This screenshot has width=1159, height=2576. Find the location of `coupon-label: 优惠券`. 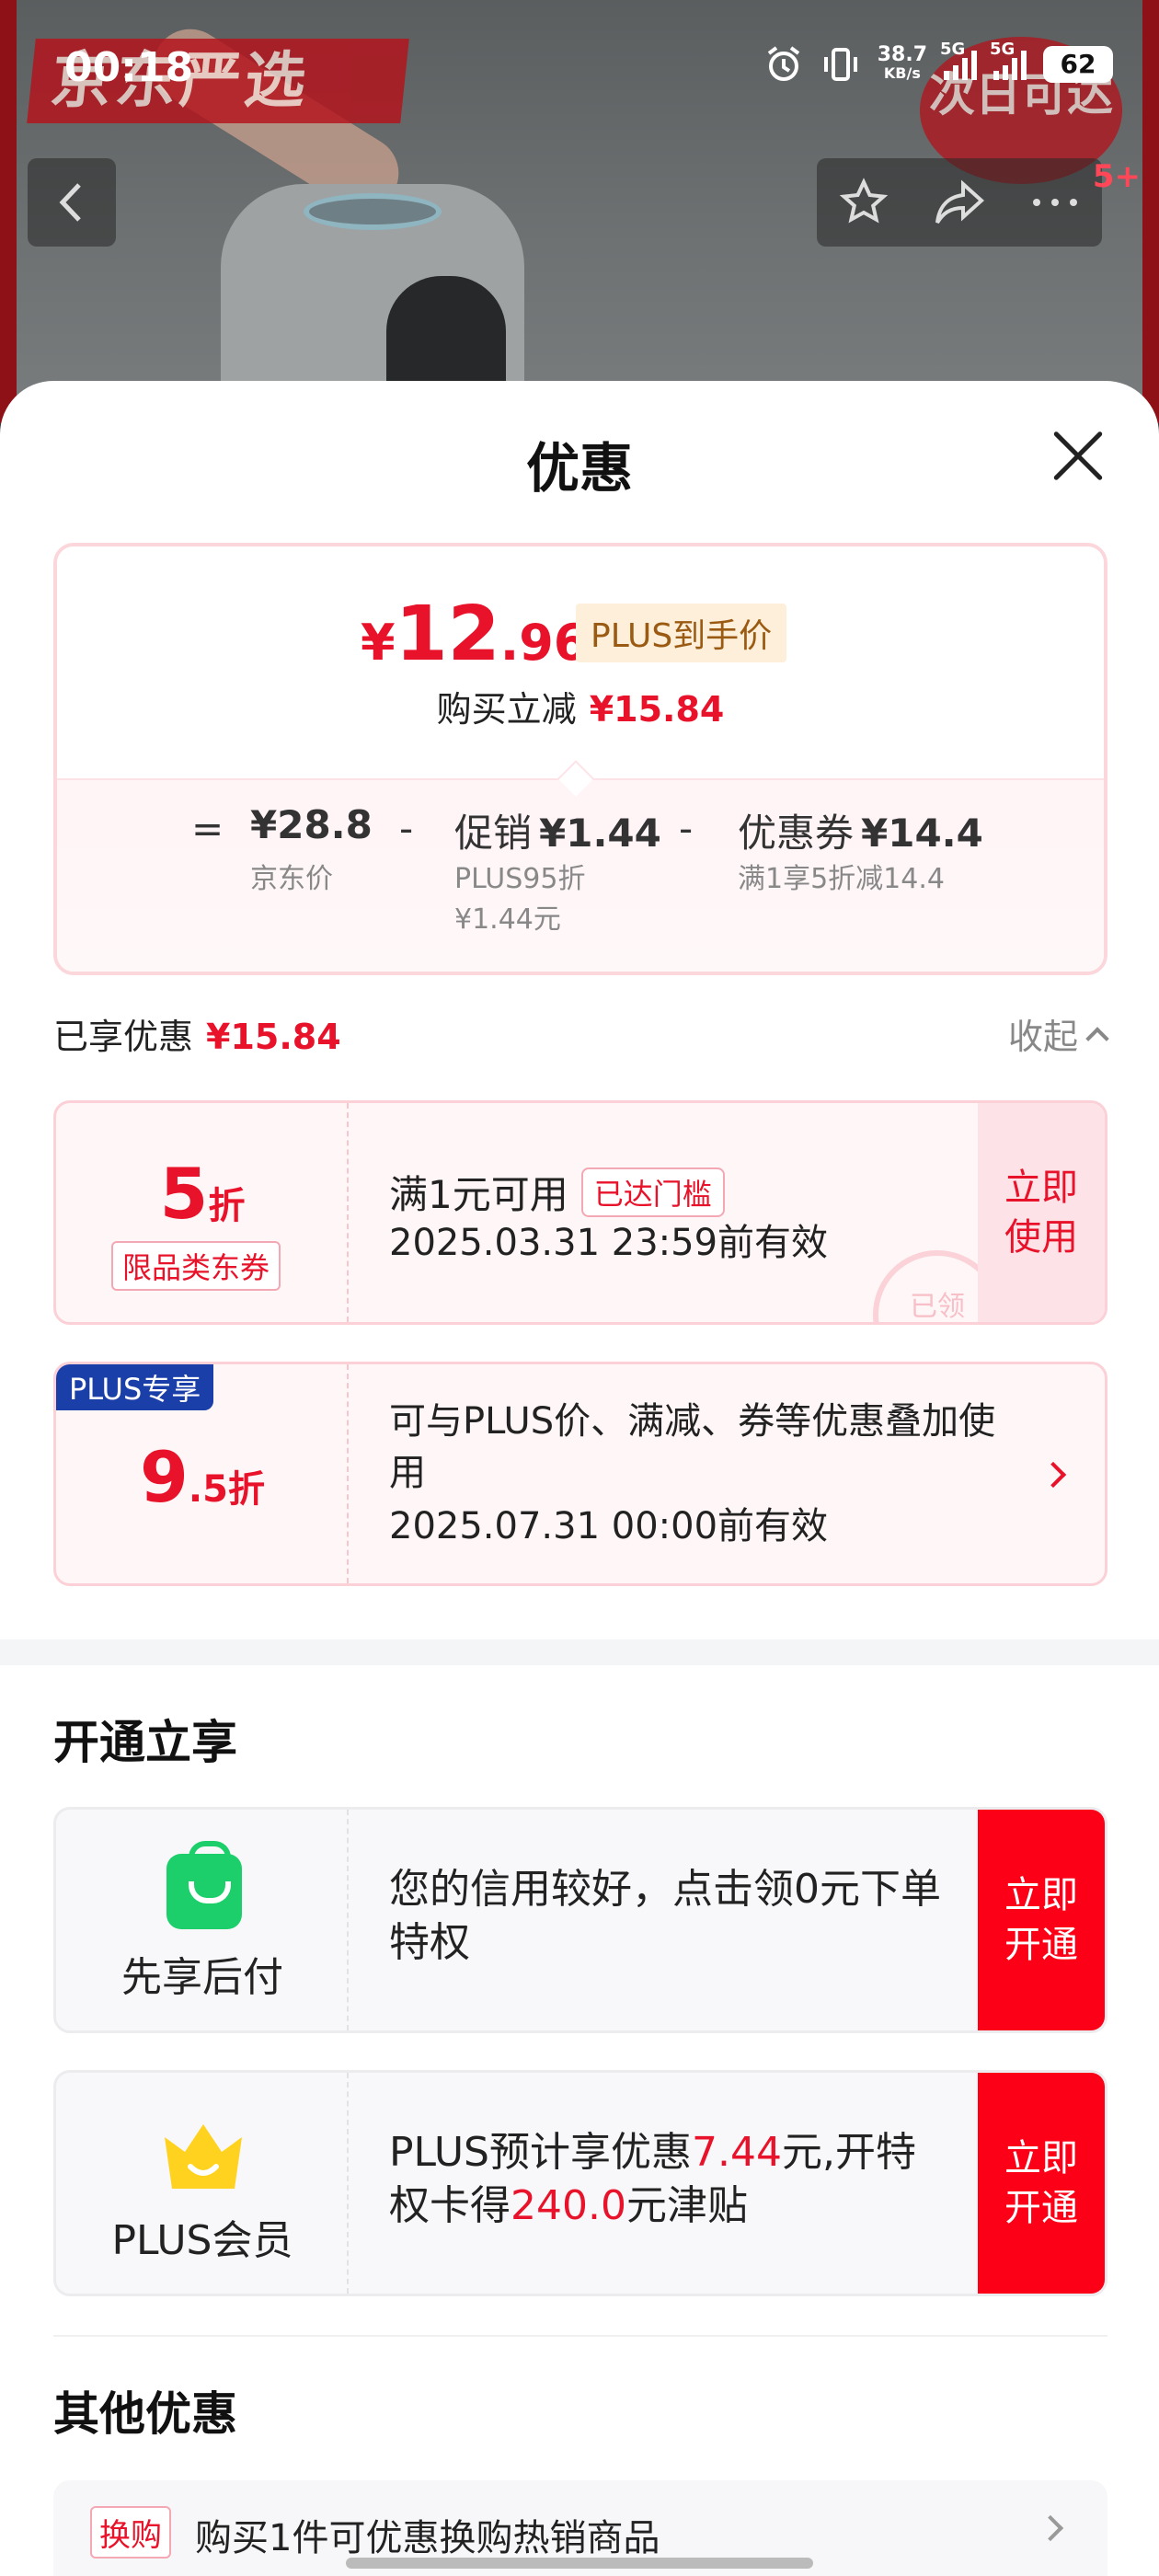

coupon-label: 优惠券 is located at coordinates (796, 833).